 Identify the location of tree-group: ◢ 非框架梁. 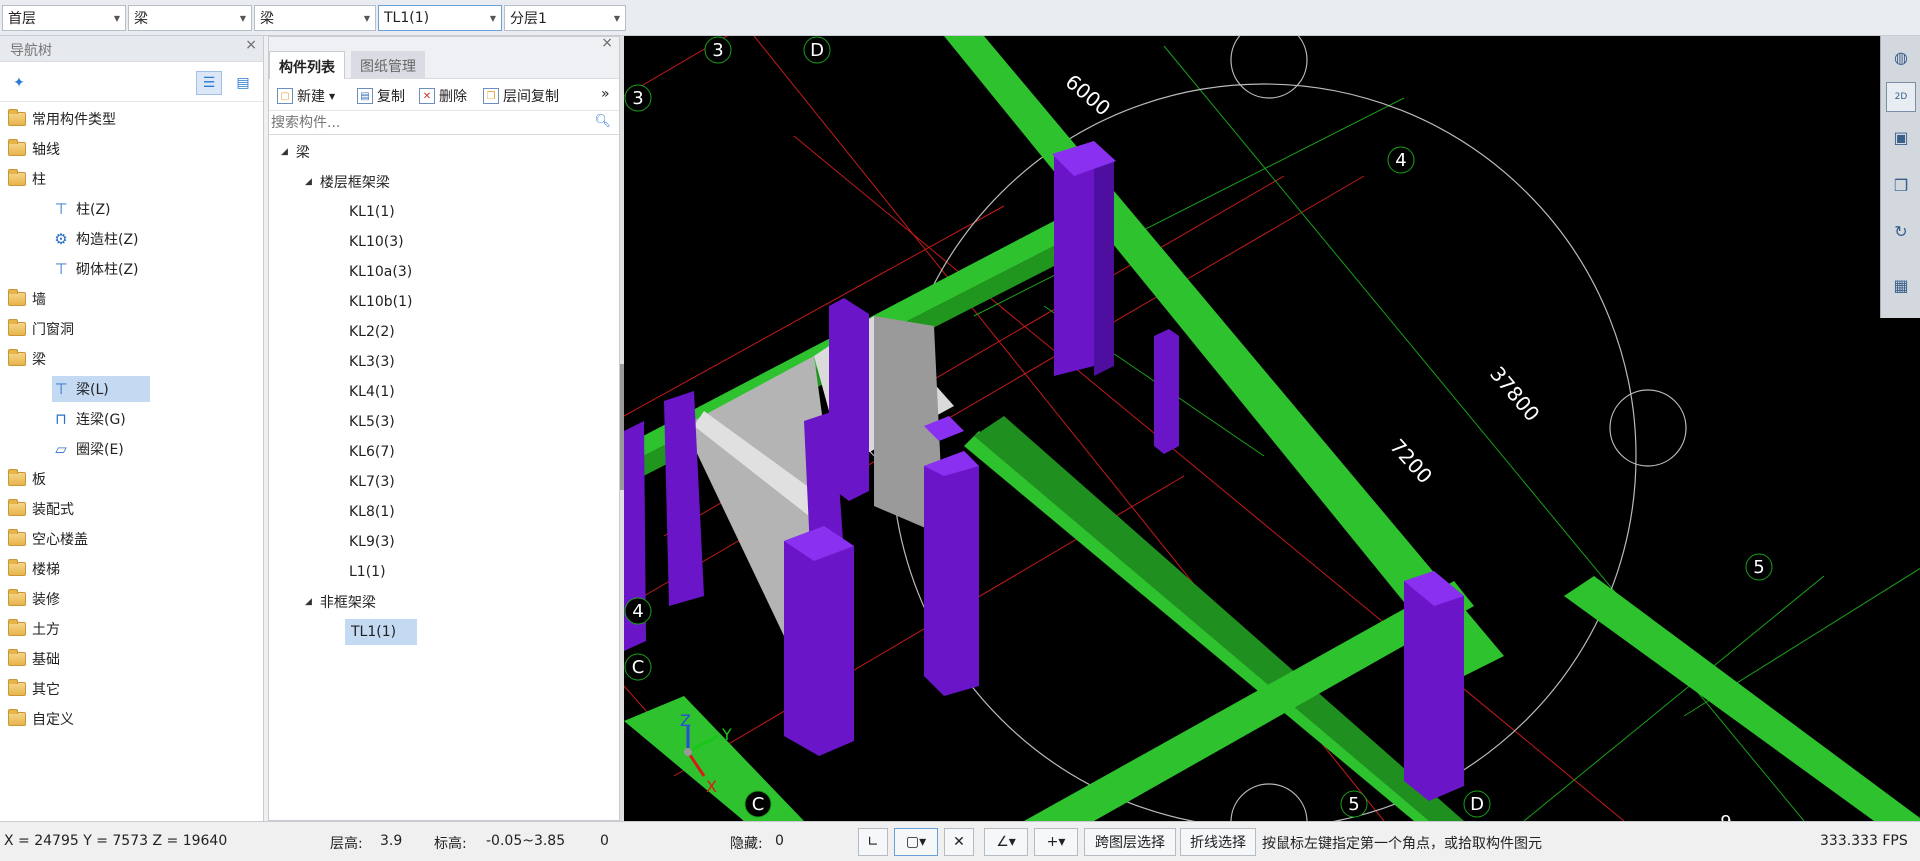
(340, 602).